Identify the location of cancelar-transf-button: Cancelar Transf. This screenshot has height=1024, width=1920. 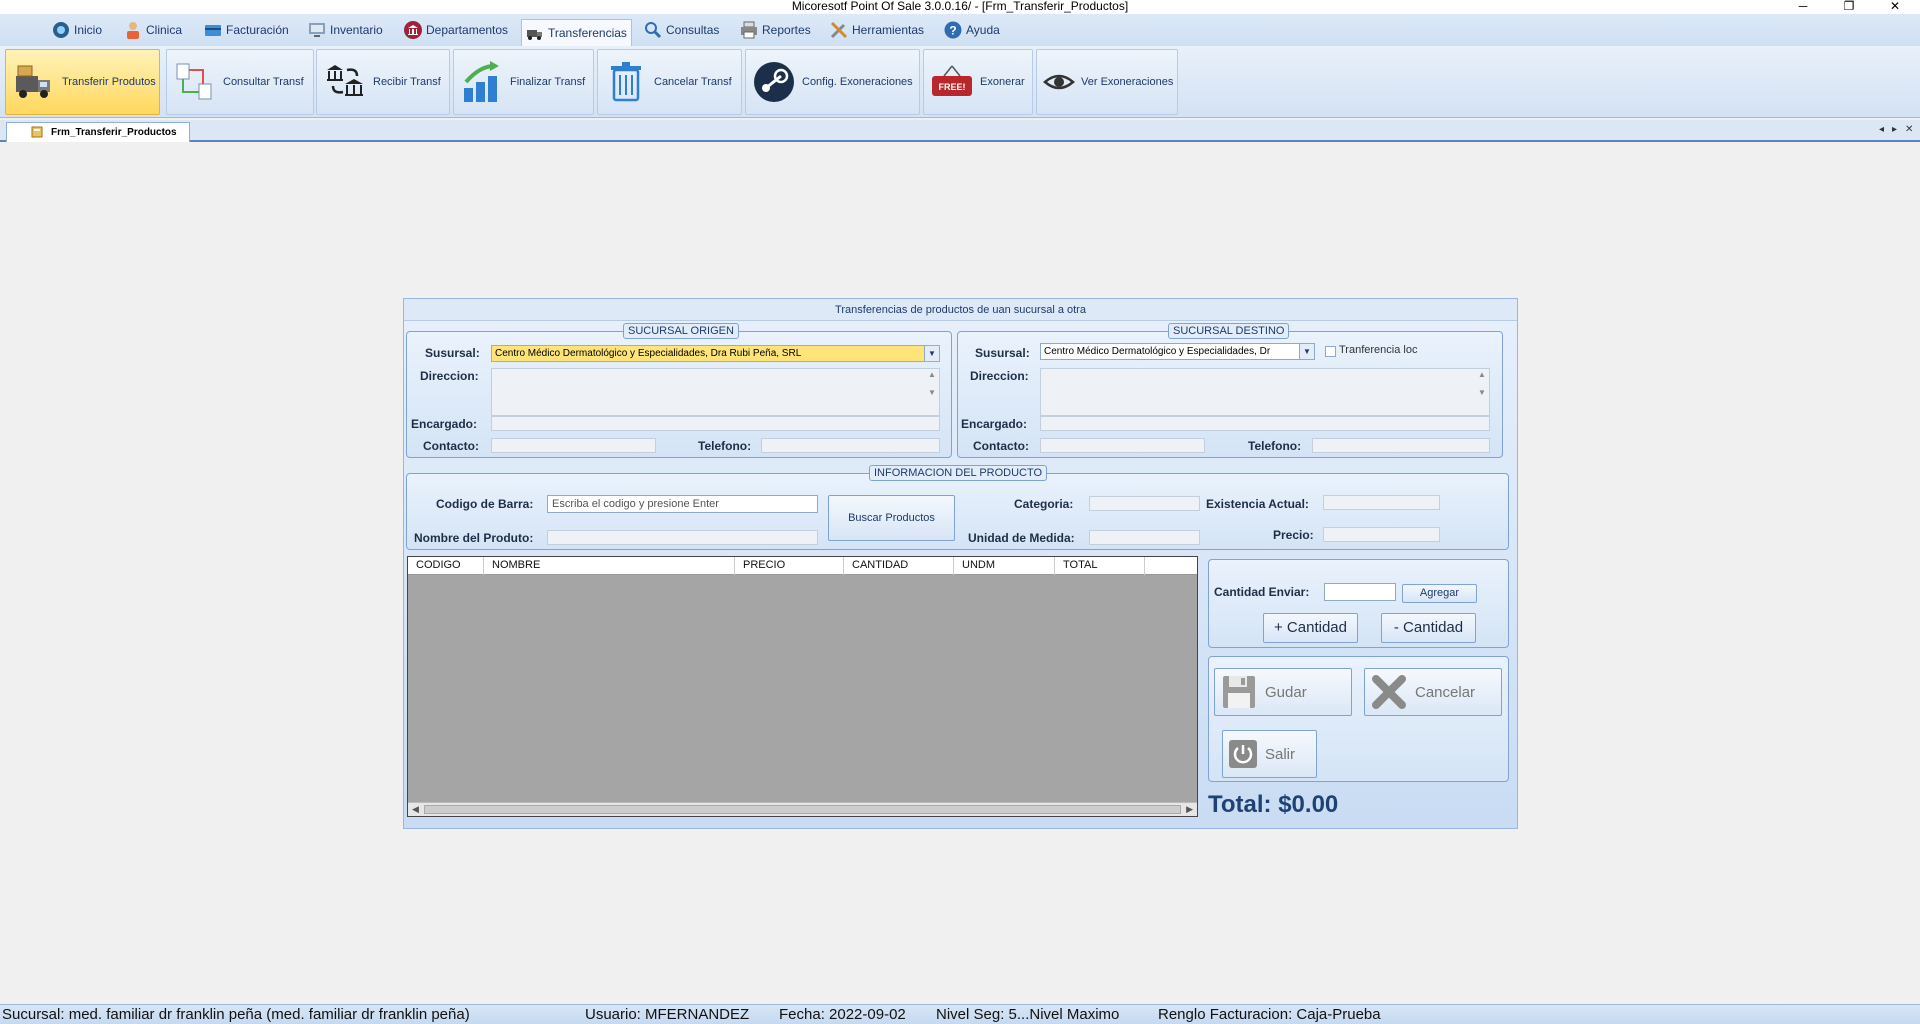
(669, 82).